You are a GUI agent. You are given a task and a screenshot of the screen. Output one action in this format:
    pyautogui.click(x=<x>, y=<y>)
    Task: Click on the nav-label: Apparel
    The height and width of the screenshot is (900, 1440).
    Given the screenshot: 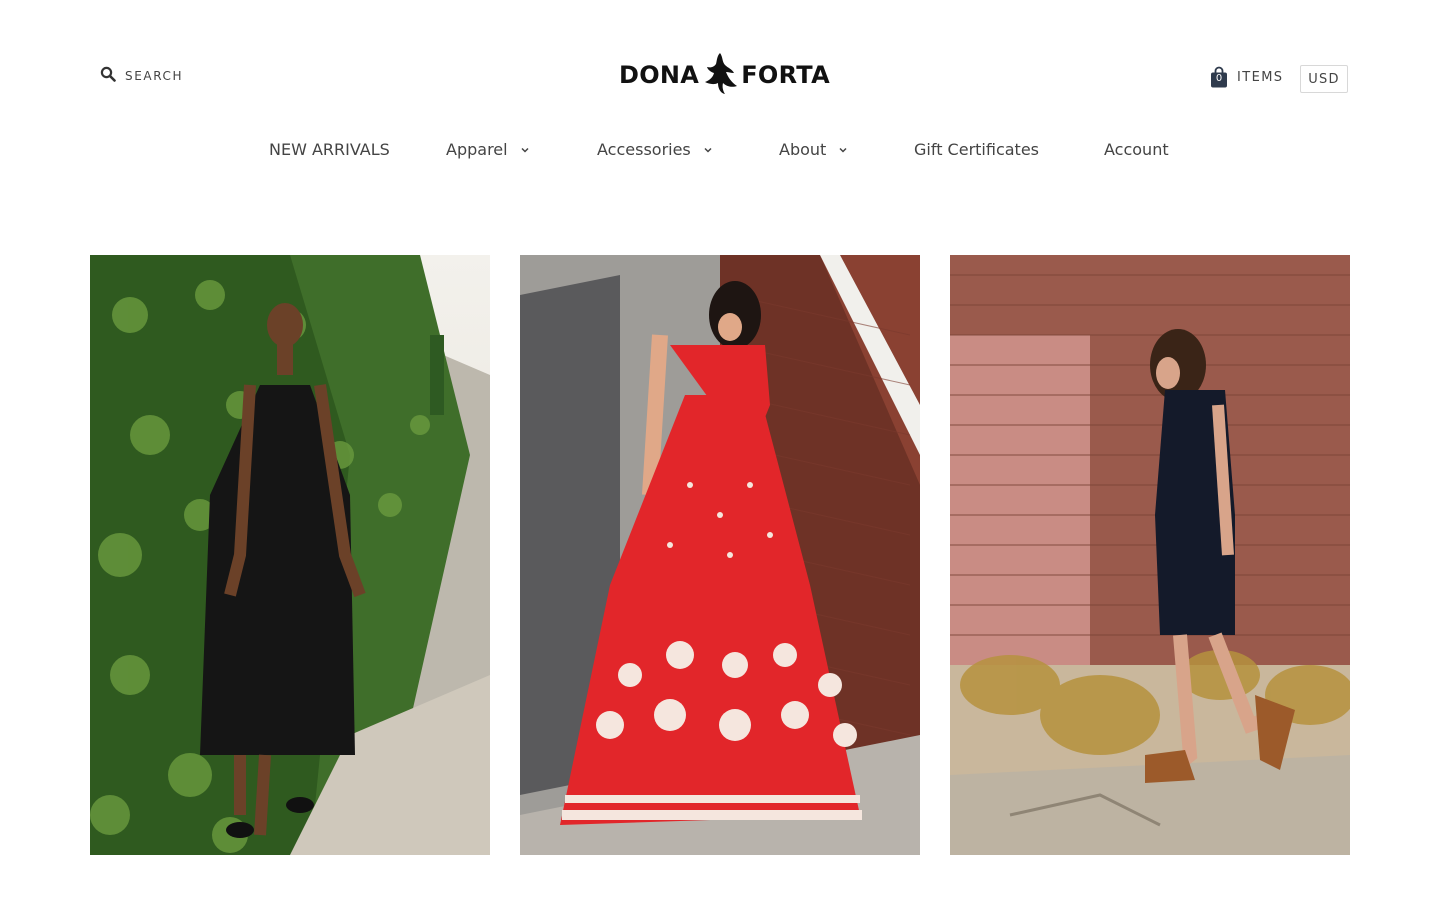 What is the action you would take?
    pyautogui.click(x=477, y=149)
    